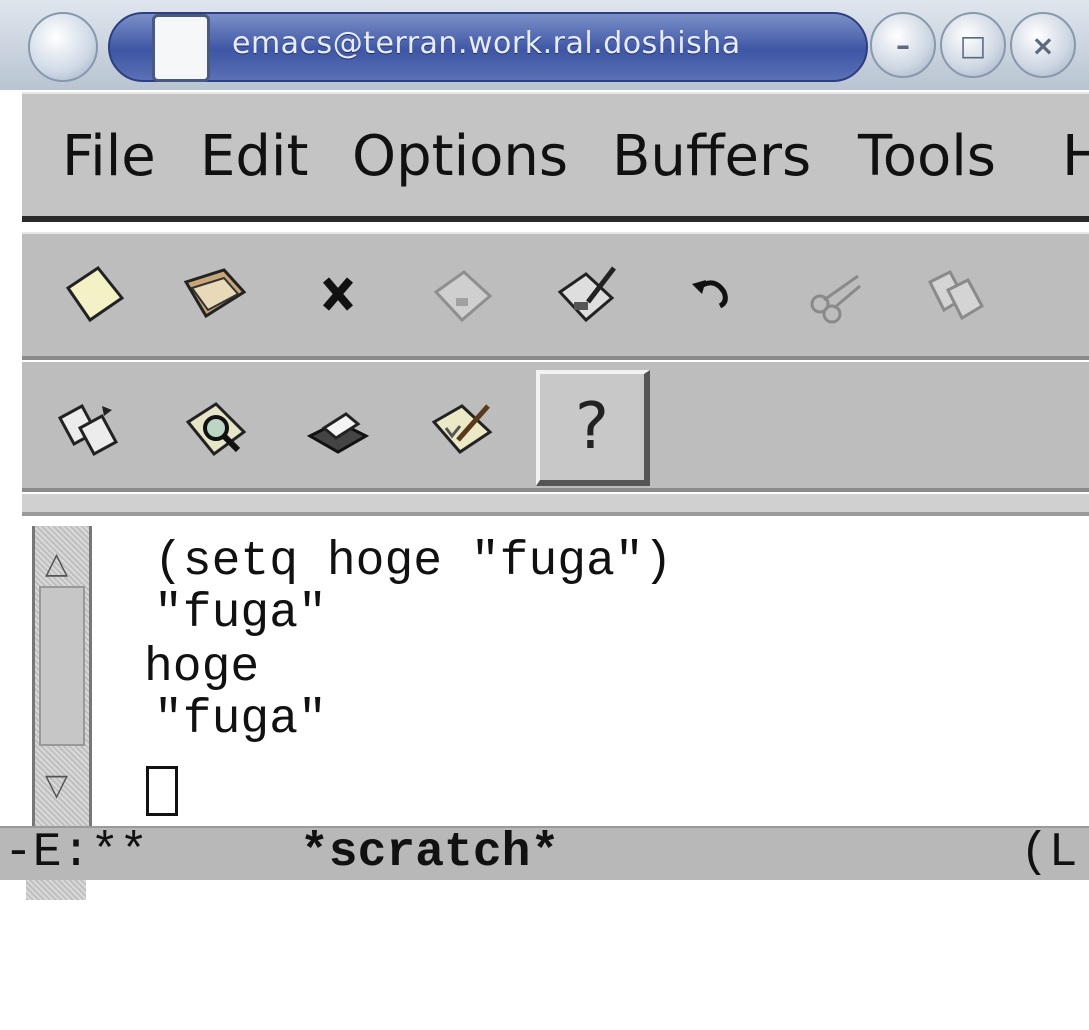 This screenshot has height=1030, width=1089. I want to click on copy-icon, so click(955, 295).